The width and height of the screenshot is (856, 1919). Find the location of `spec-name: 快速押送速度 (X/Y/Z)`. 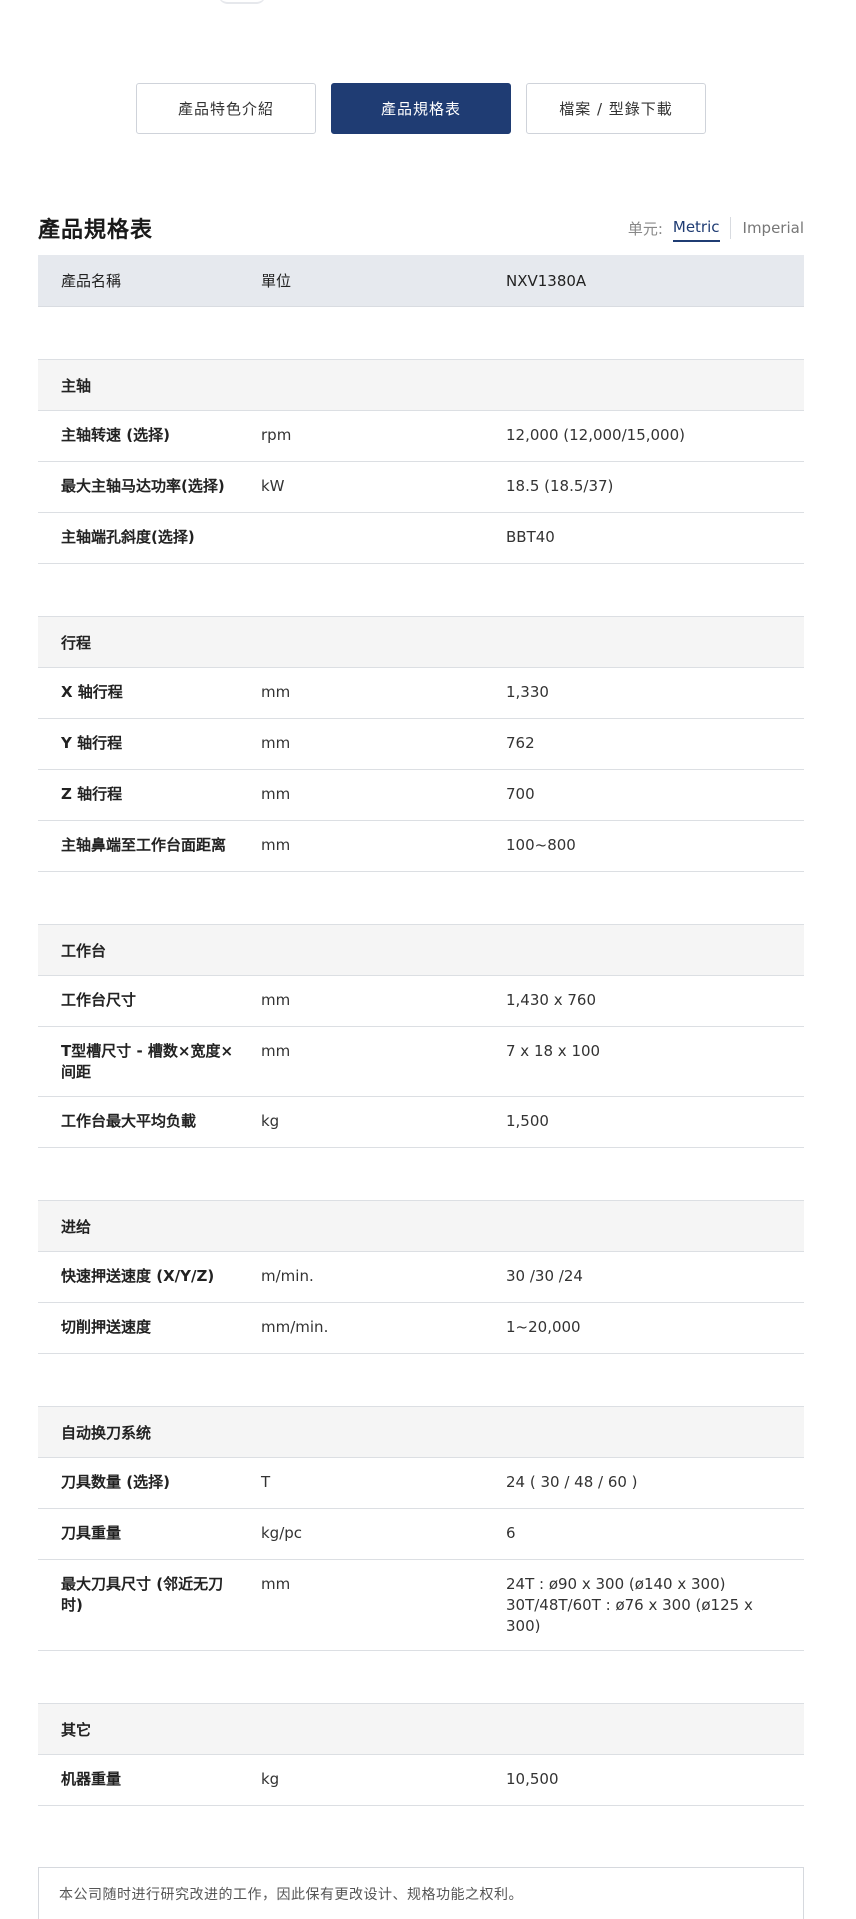

spec-name: 快速押送速度 (X/Y/Z) is located at coordinates (138, 1276).